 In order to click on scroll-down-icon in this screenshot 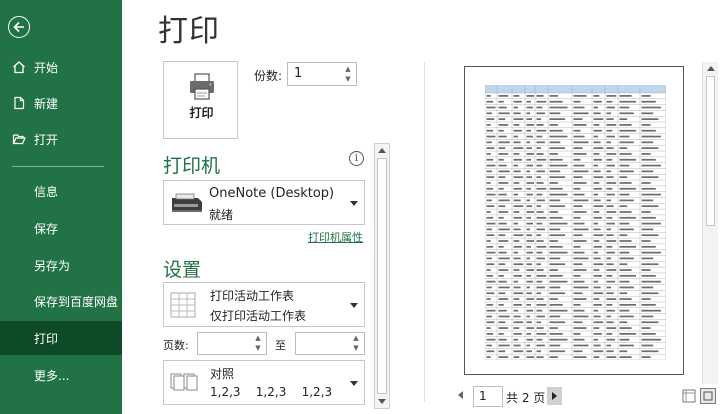, I will do `click(382, 401)`.